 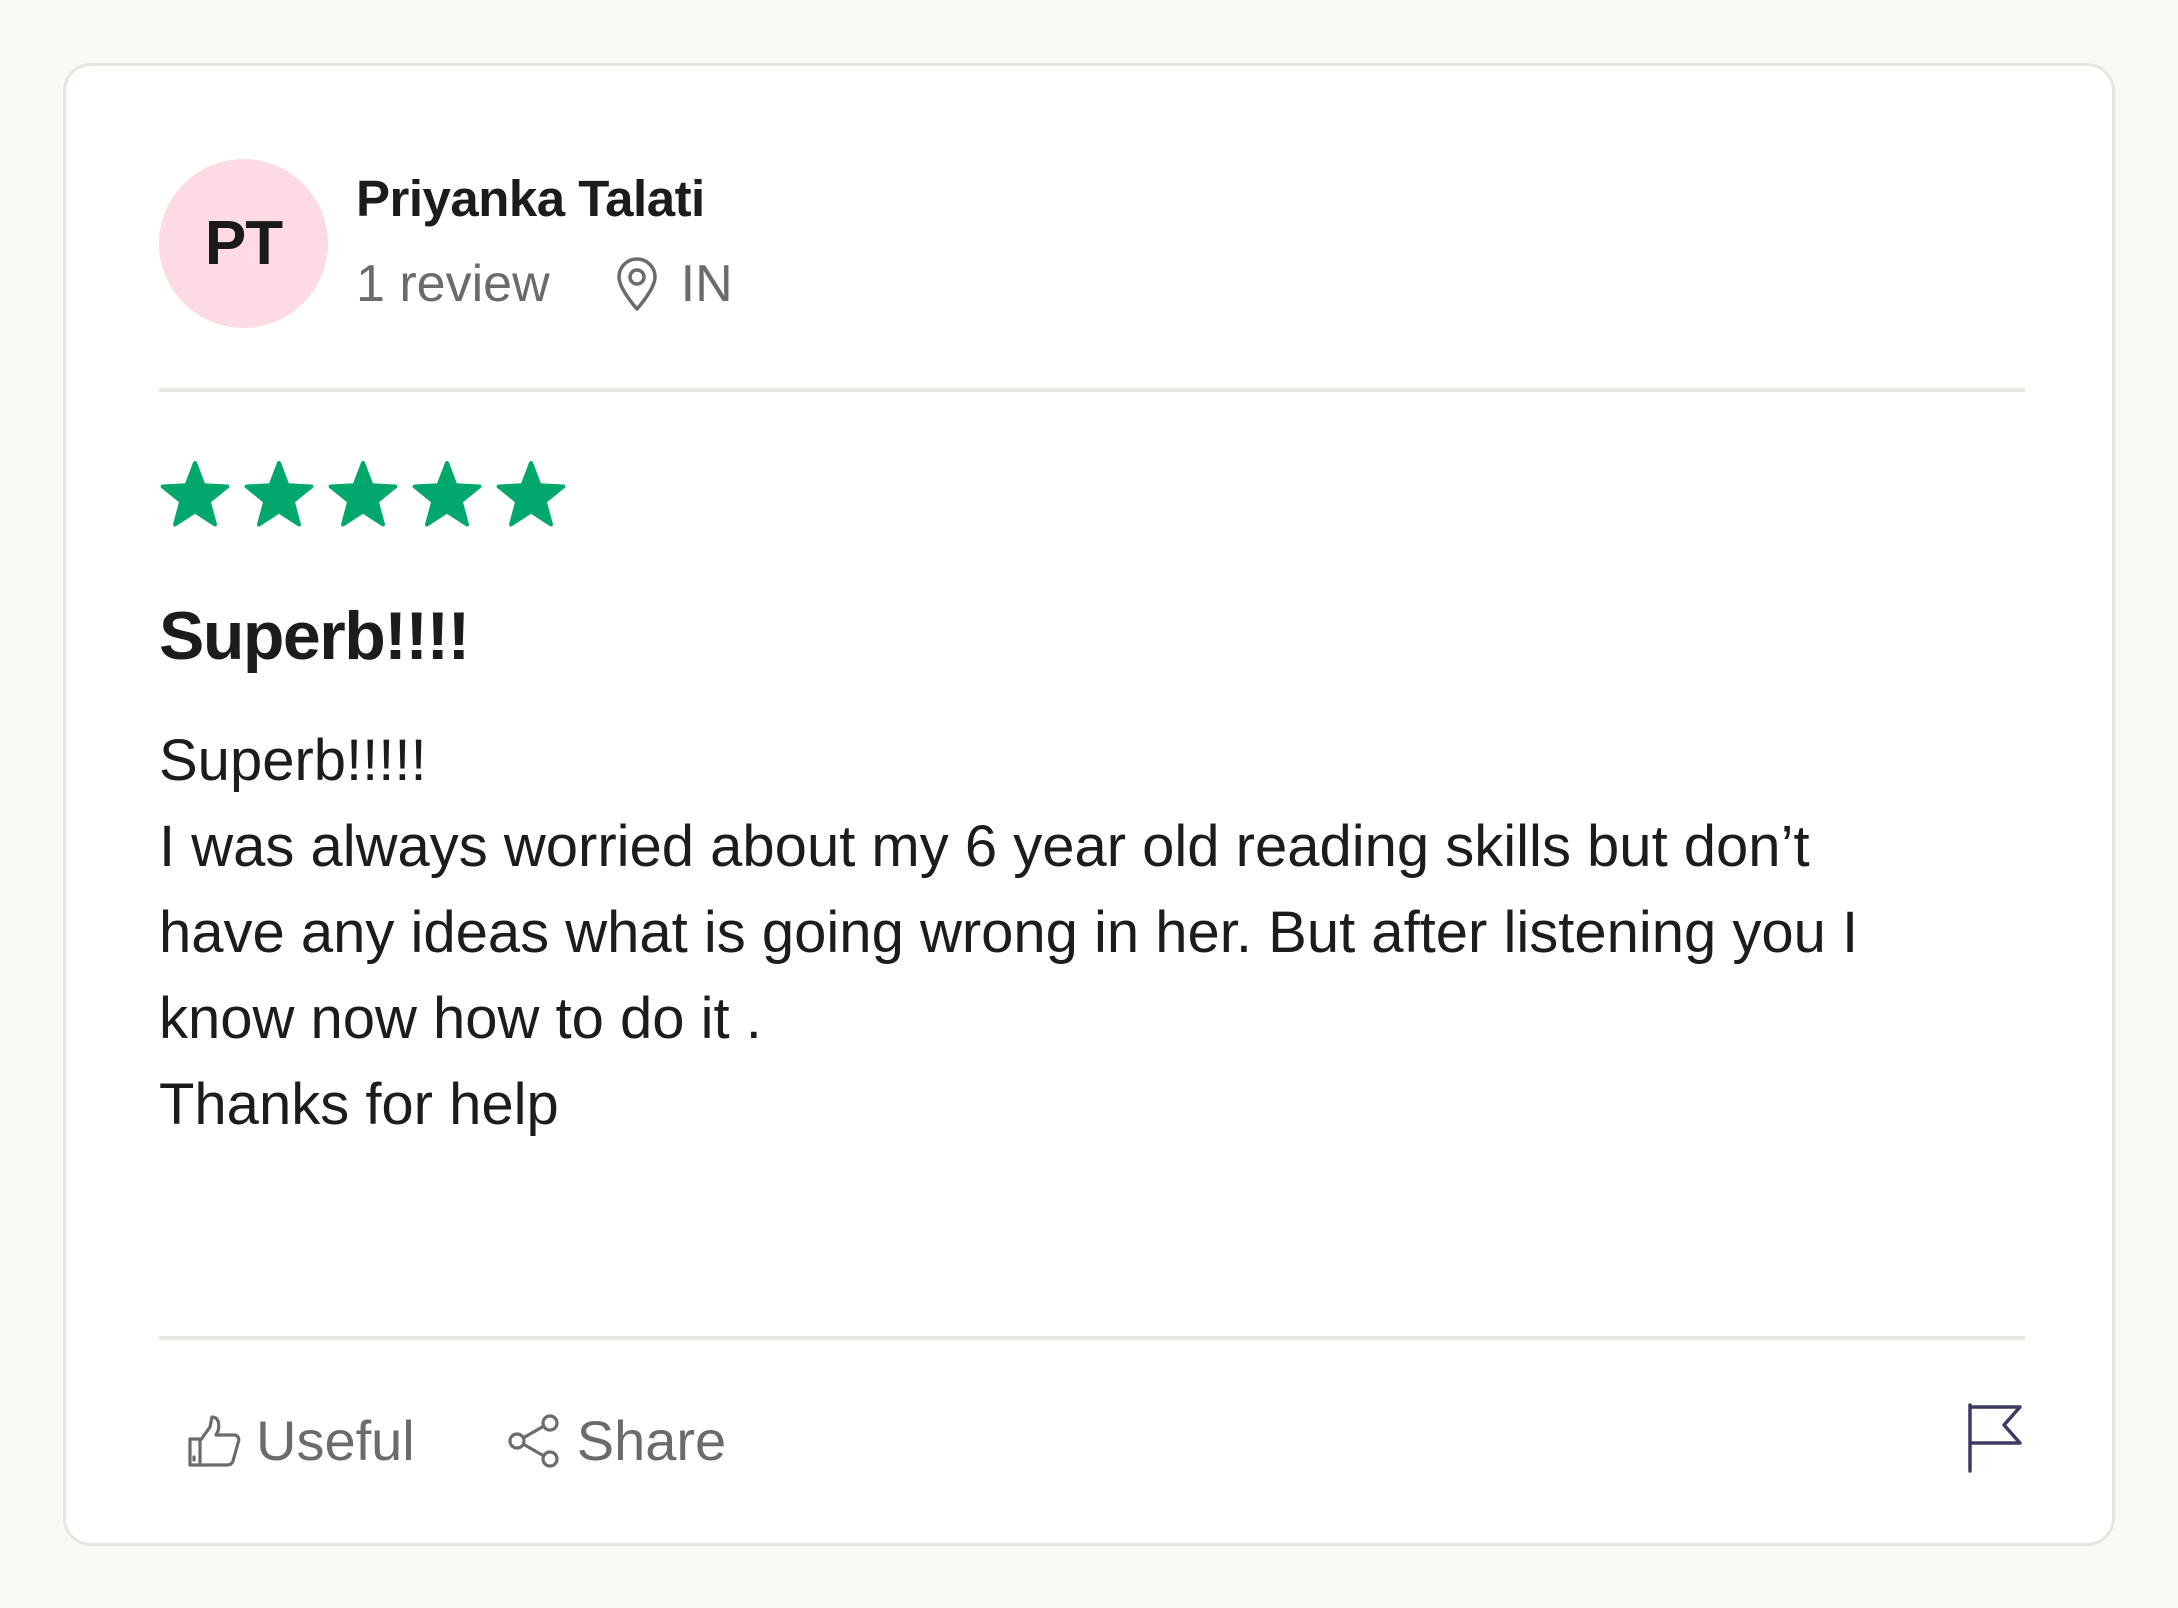 What do you see at coordinates (359, 1104) in the screenshot?
I see `review-body-line: Thanks for help` at bounding box center [359, 1104].